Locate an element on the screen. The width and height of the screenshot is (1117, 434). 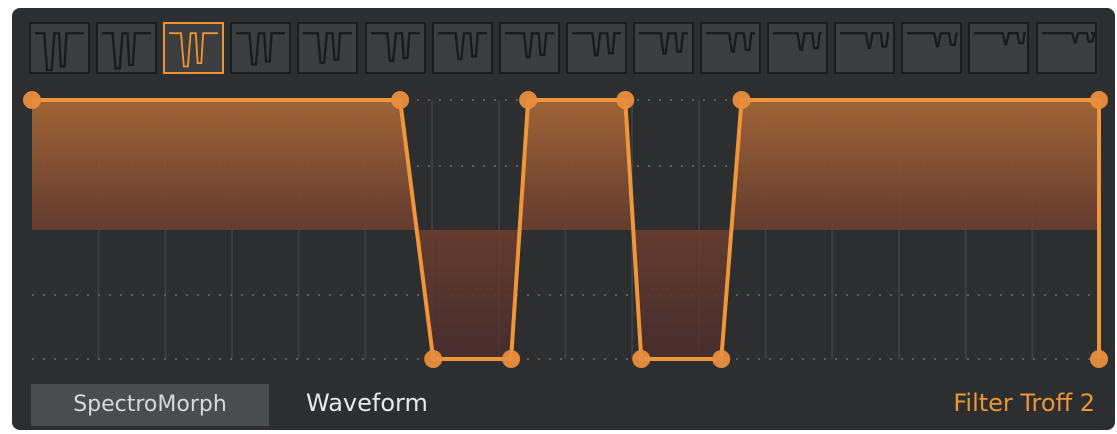
waveform-label: Waveform is located at coordinates (367, 403).